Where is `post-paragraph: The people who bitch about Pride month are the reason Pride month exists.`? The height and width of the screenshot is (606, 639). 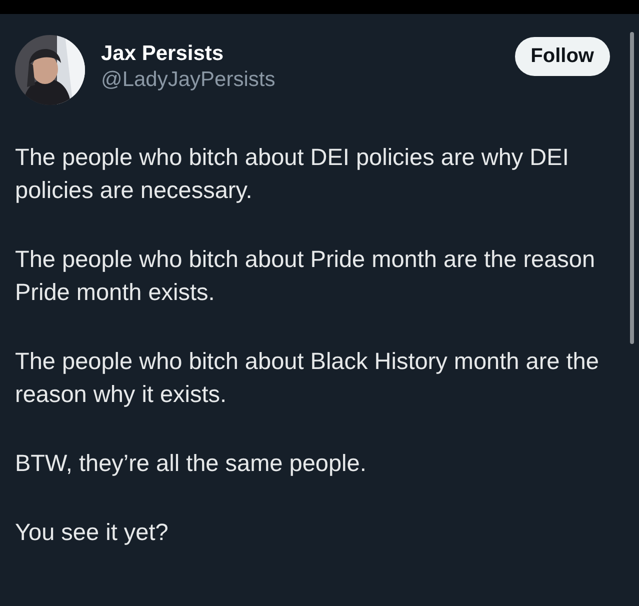
post-paragraph: The people who bitch about Pride month are the reason Pride month exists. is located at coordinates (305, 276).